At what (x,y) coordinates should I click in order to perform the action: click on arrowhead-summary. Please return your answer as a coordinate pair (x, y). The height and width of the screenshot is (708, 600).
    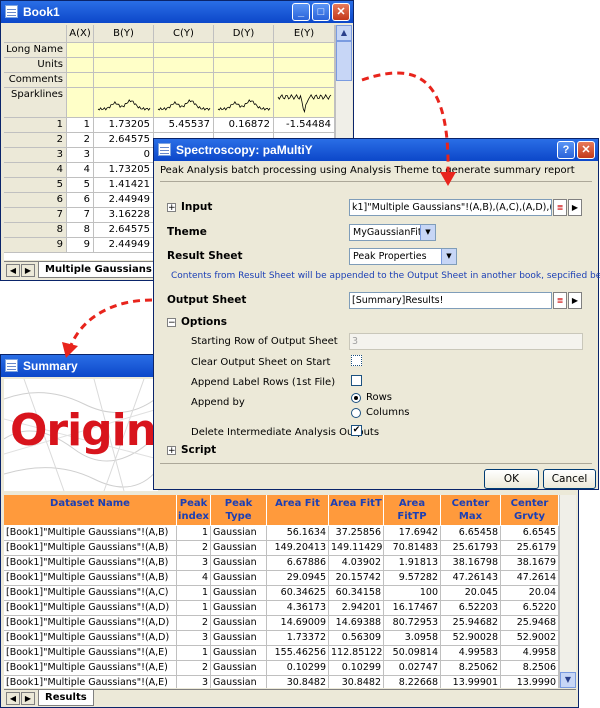
    Looking at the image, I should click on (70, 350).